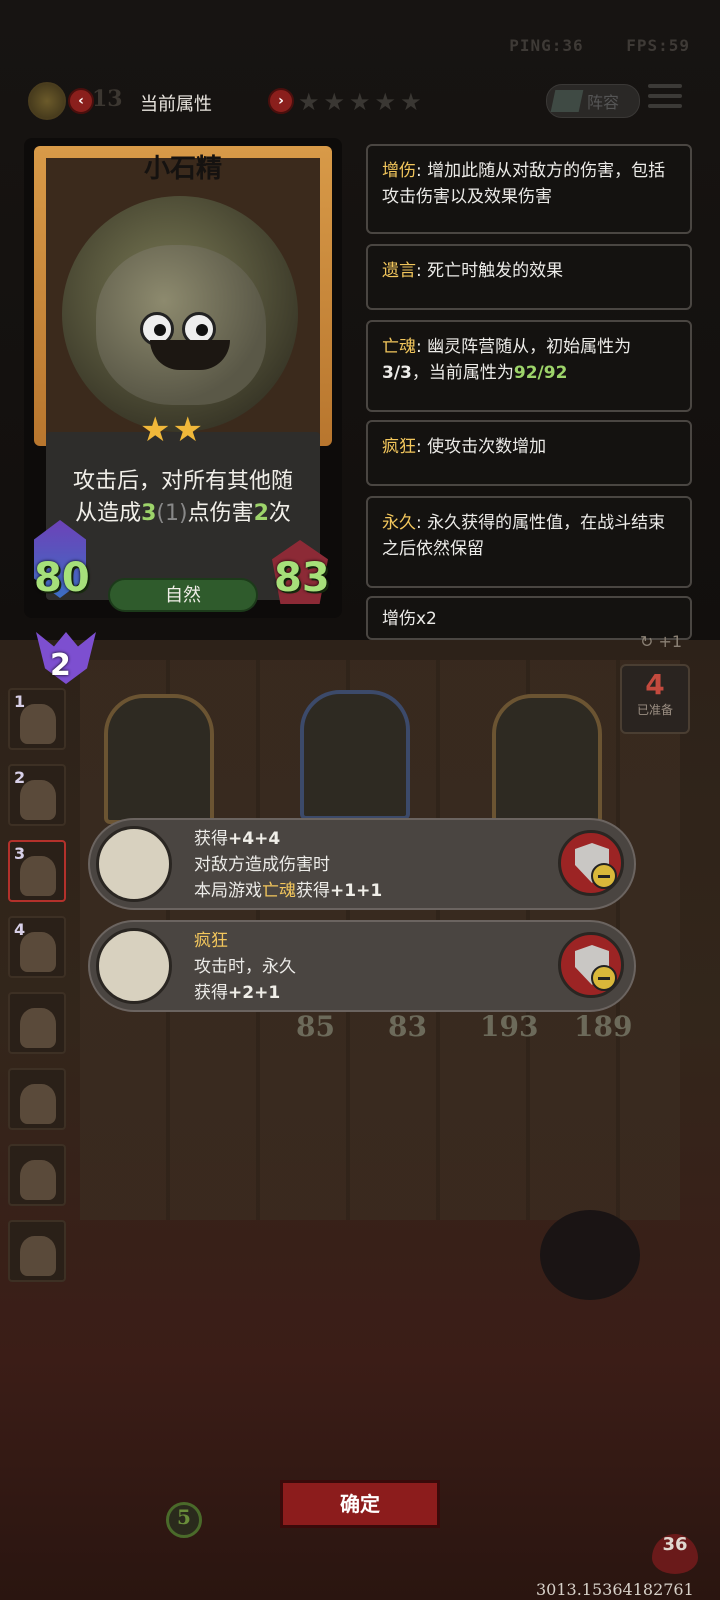 This screenshot has width=720, height=1600. I want to click on page-title: 当前属性, so click(176, 104).